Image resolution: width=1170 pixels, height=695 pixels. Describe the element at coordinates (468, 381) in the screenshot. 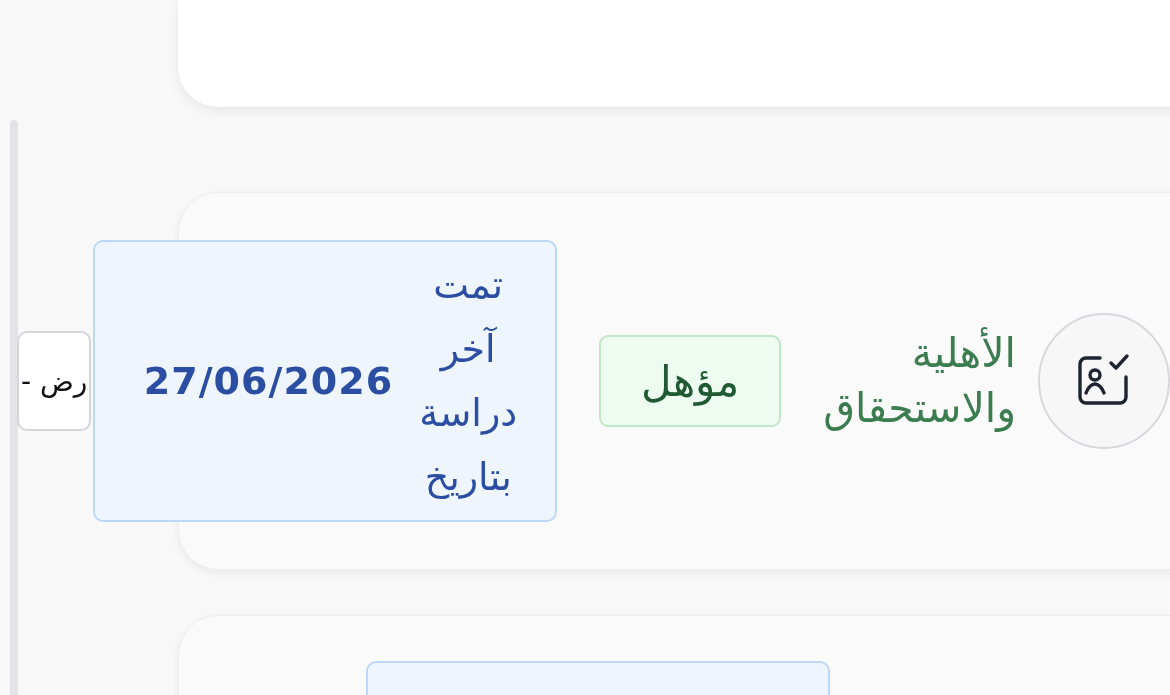

I see `review-date-label: تمت آخر دراسة بتاريخ` at that location.